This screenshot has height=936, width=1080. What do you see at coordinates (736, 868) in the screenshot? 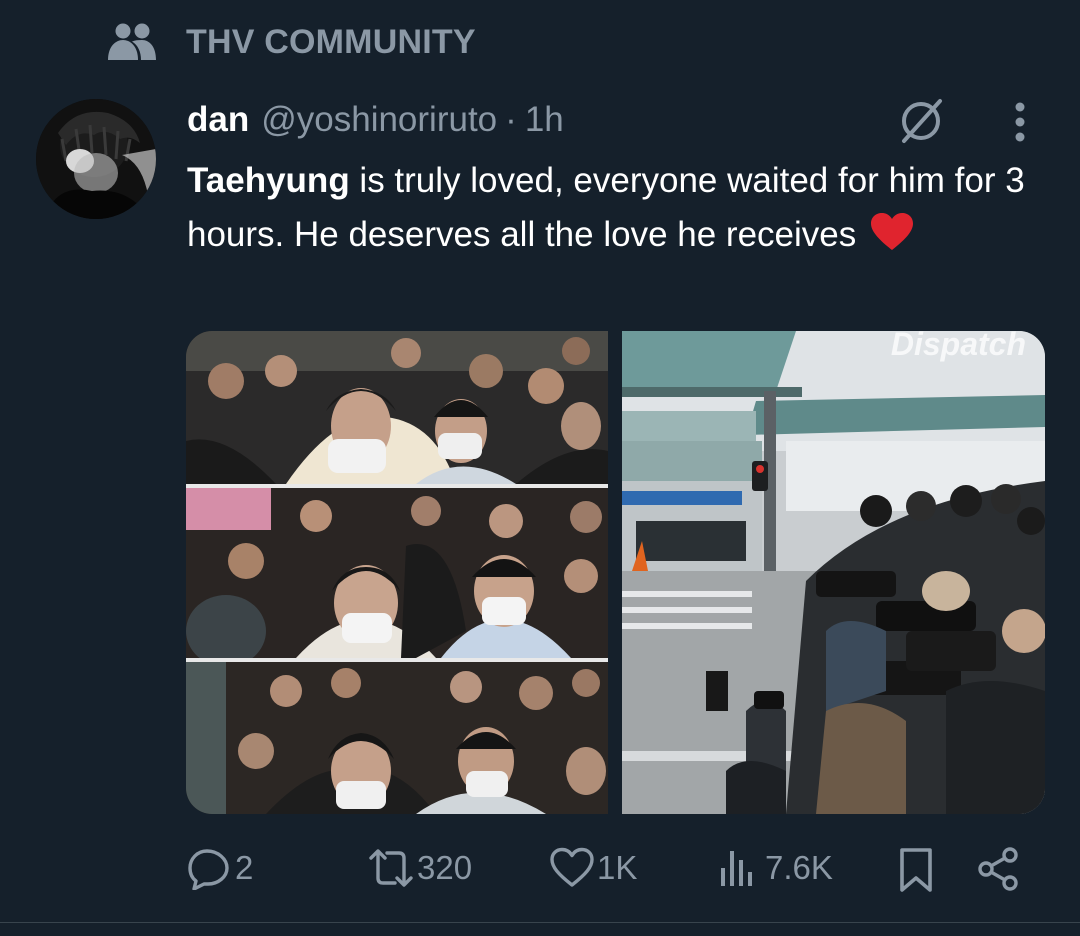
I see `views-icon` at bounding box center [736, 868].